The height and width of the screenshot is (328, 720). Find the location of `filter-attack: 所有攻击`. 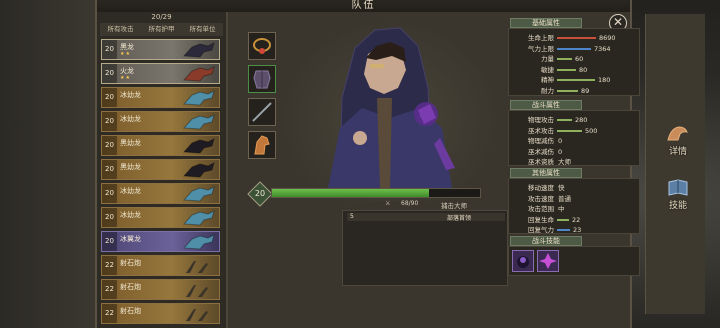

filter-attack: 所有攻击 is located at coordinates (120, 29).